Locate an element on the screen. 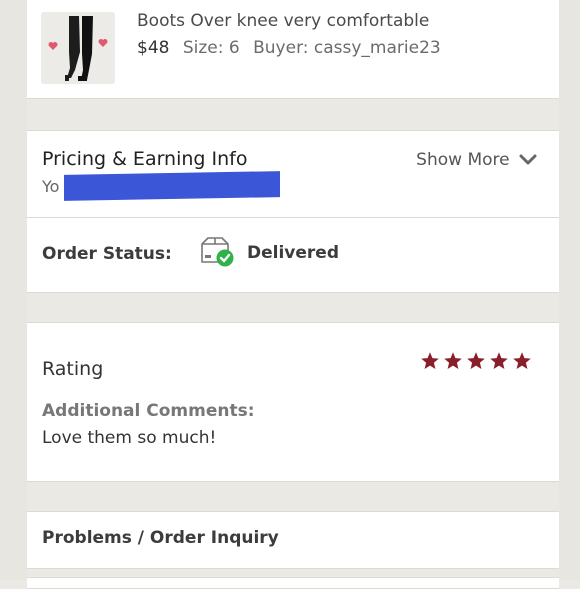  pricing-subtitle: Yo is located at coordinates (51, 186).